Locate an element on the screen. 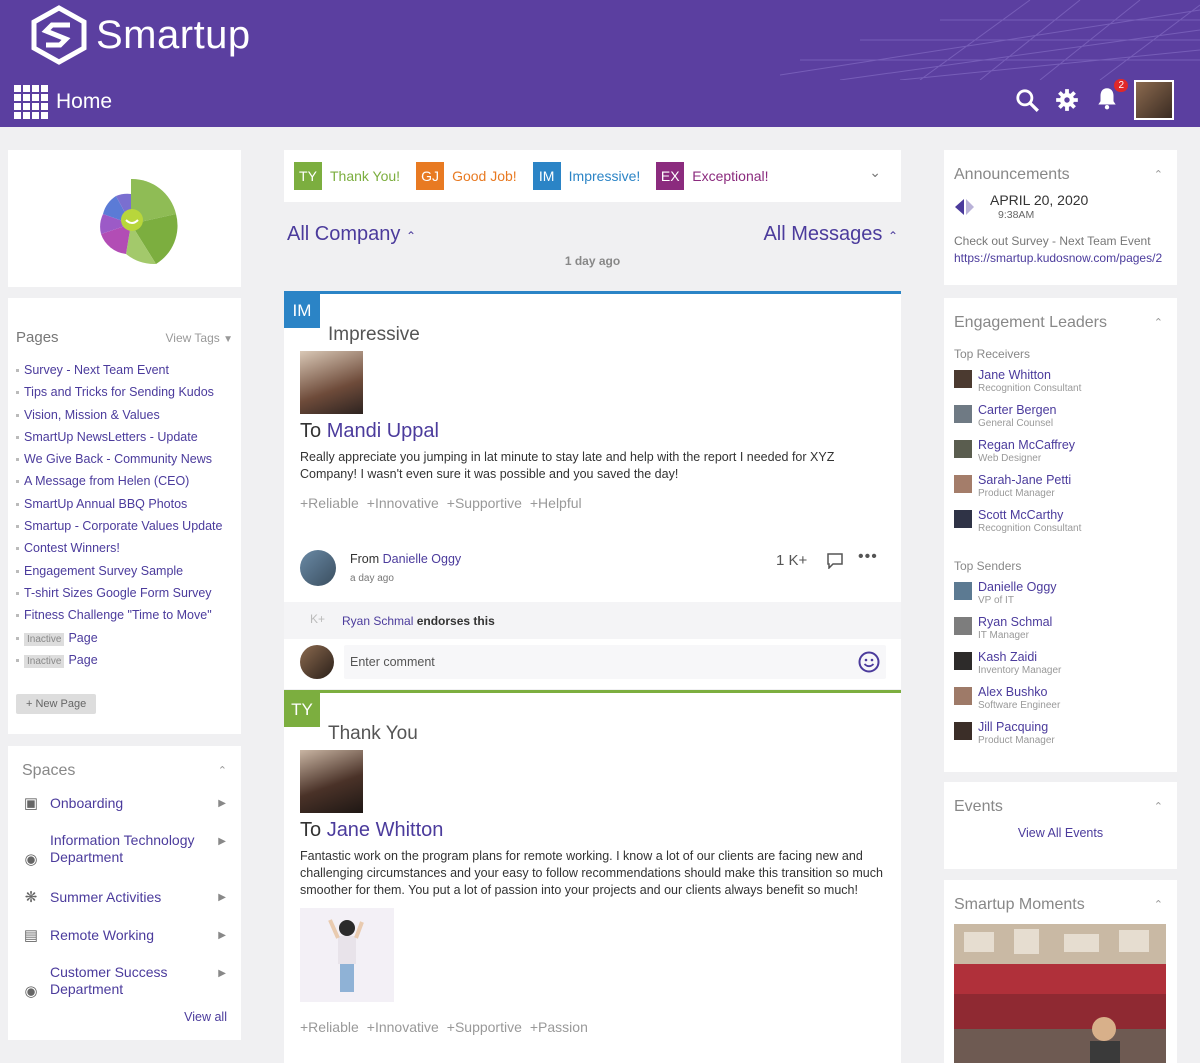  leader-avatar is located at coordinates (963, 661).